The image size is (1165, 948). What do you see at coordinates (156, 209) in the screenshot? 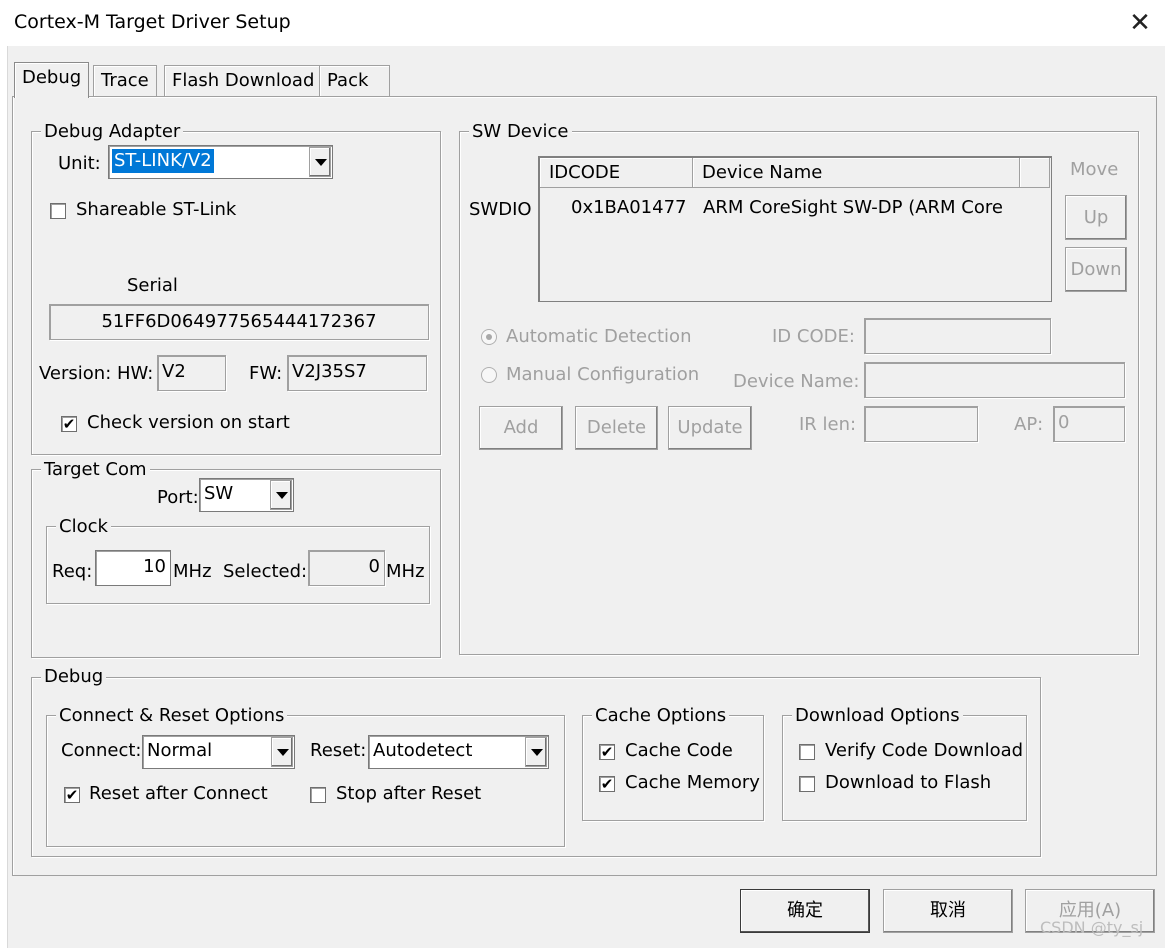
I see `shareable-st-link-label: Shareable ST-Link` at bounding box center [156, 209].